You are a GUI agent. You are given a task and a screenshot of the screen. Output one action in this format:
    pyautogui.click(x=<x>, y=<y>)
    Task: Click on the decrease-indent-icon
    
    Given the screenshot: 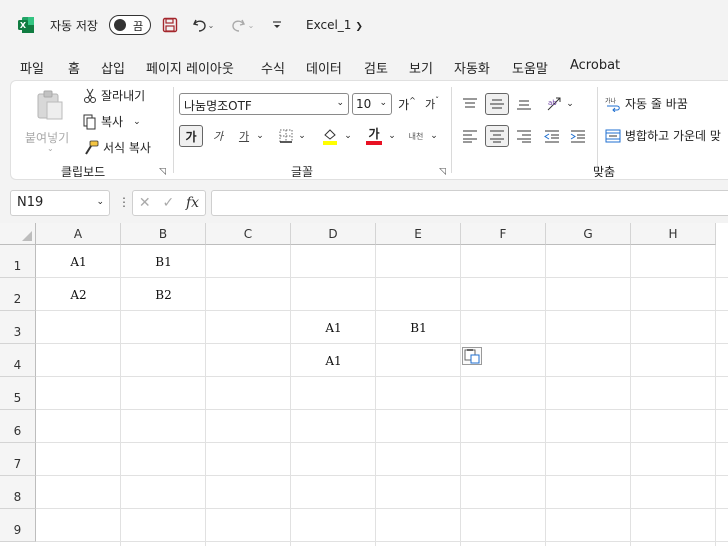 What is the action you would take?
    pyautogui.click(x=551, y=136)
    